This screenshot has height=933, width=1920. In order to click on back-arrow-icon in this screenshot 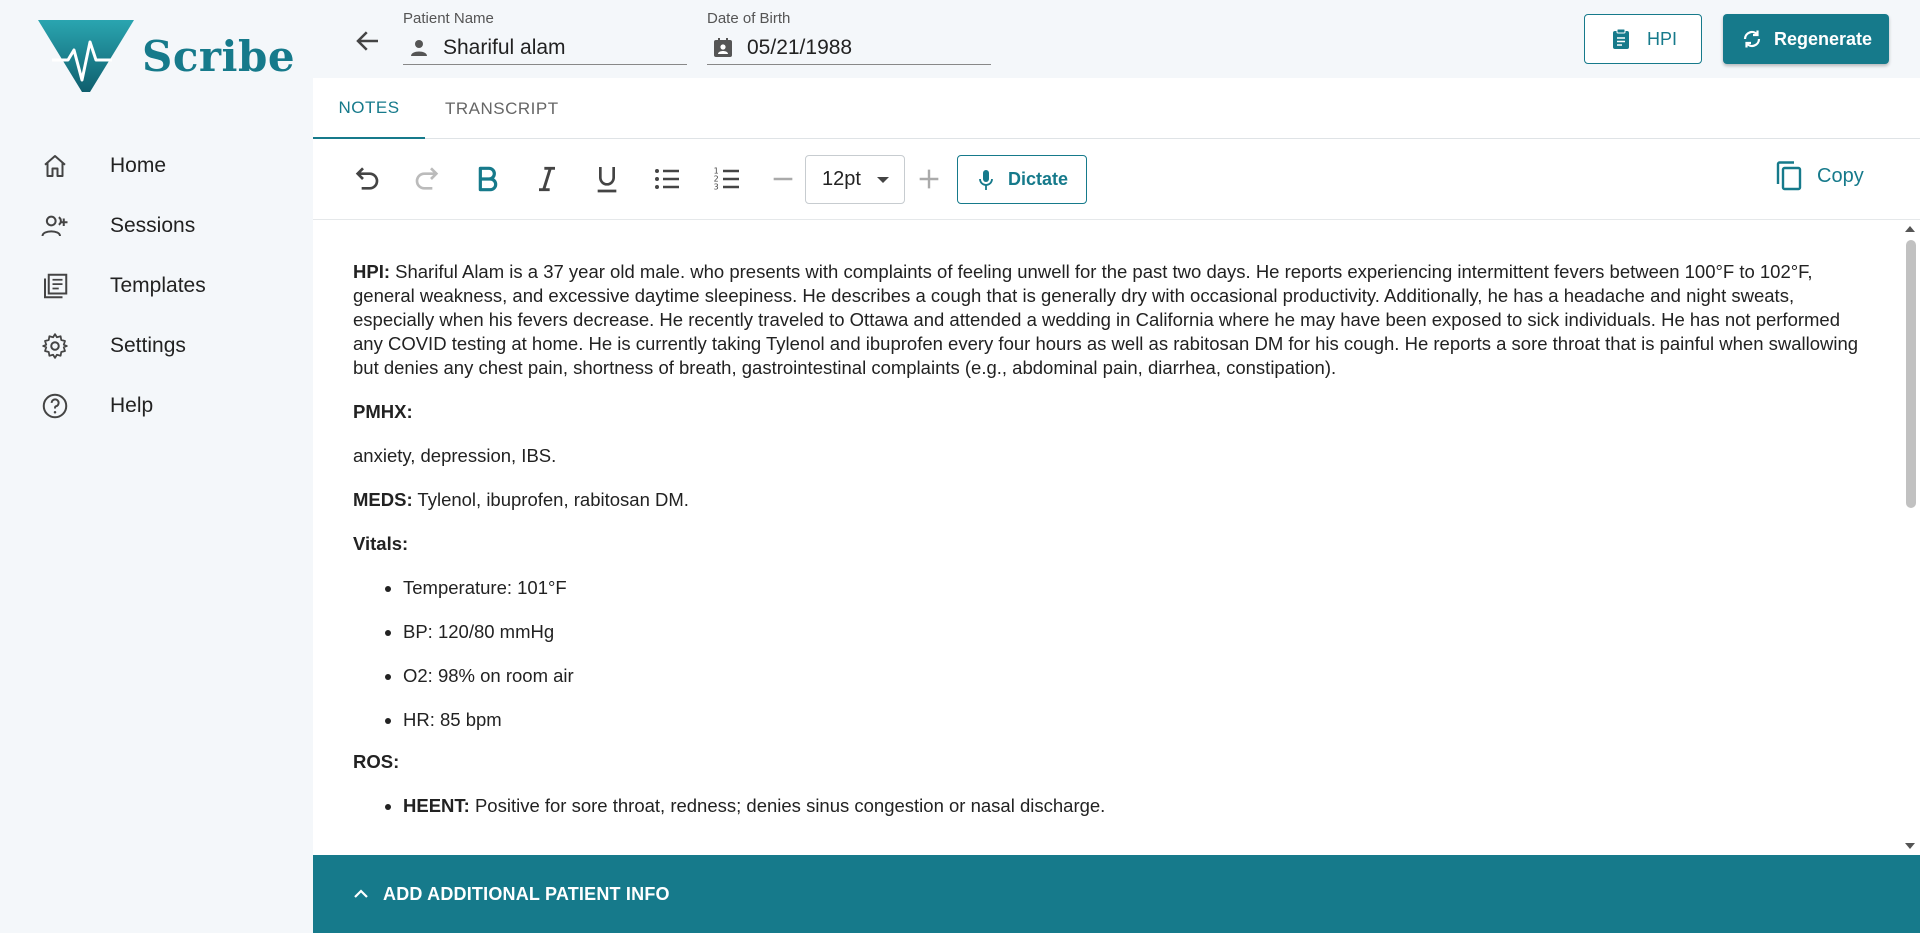, I will do `click(368, 41)`.